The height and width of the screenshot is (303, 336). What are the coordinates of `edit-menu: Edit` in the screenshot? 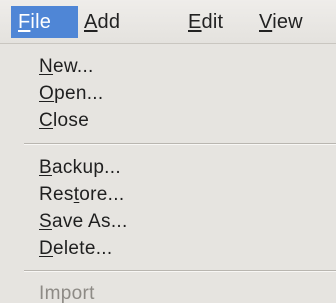 It's located at (205, 22).